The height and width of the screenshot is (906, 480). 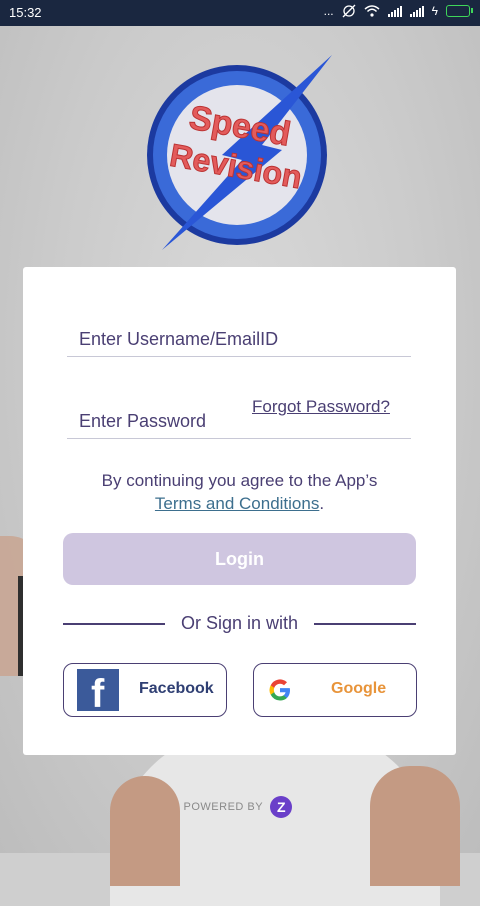 I want to click on terms-suffix: ., so click(x=322, y=503).